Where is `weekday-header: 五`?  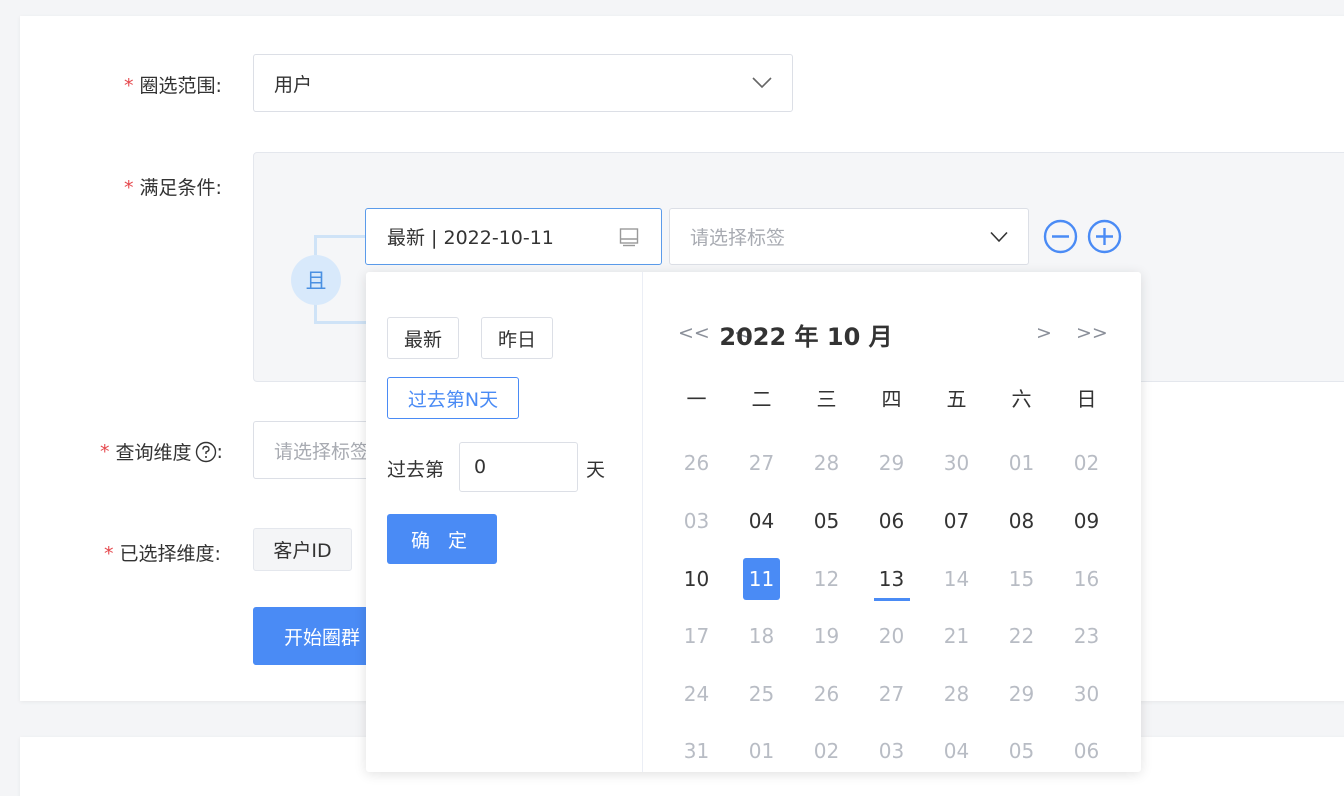
weekday-header: 五 is located at coordinates (956, 398).